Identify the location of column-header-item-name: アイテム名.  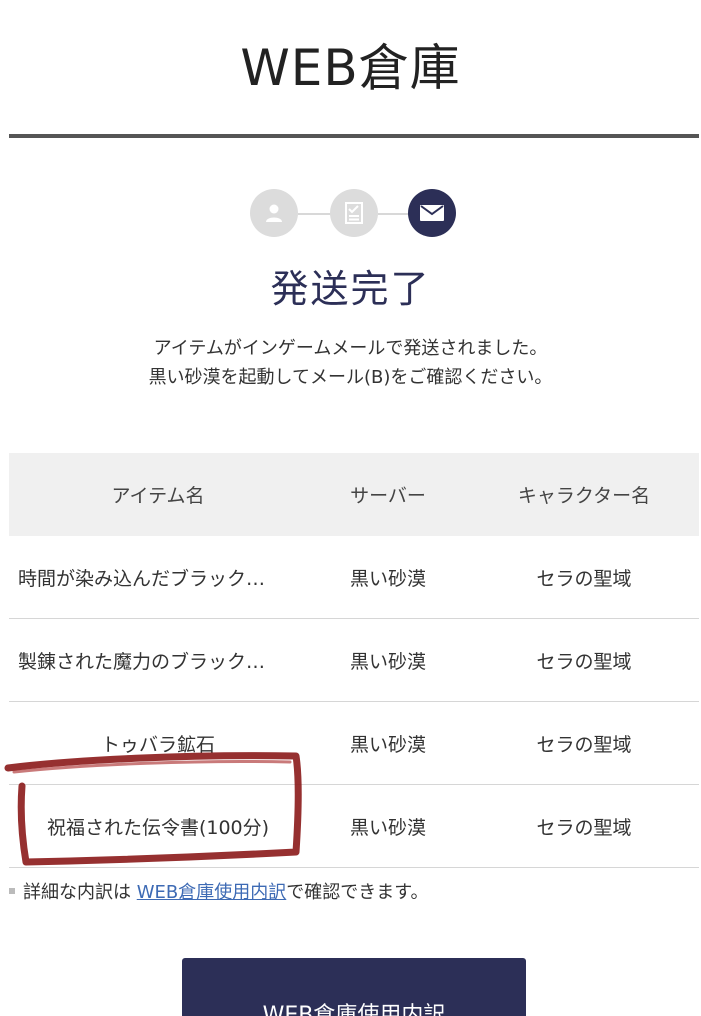
(158, 494).